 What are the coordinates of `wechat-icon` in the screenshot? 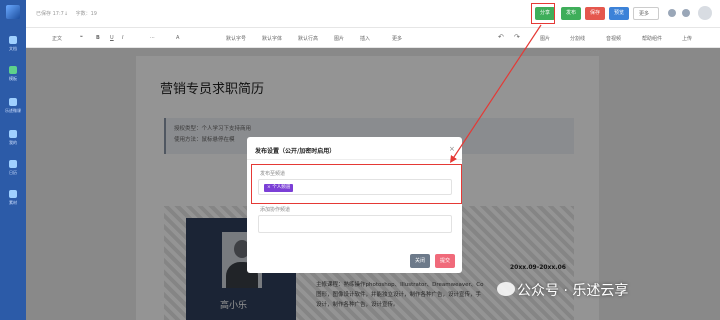 It's located at (506, 289).